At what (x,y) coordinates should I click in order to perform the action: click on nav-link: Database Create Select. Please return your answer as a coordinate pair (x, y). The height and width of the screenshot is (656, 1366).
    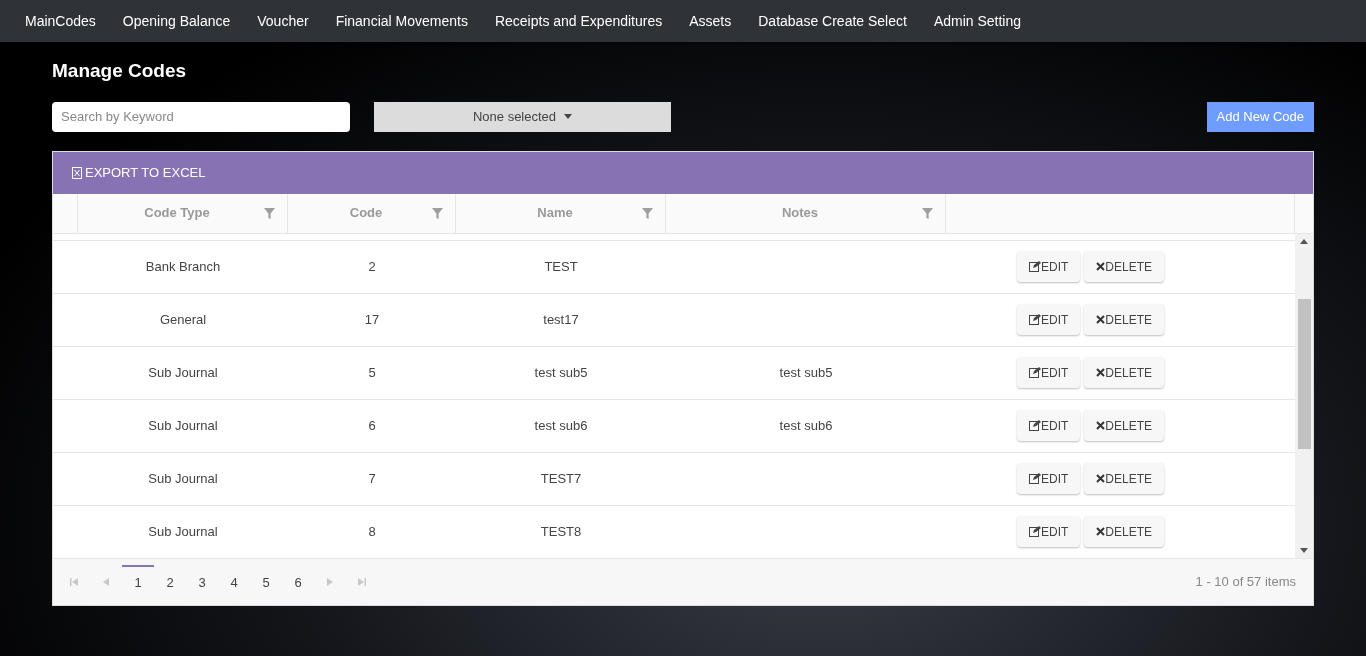
    Looking at the image, I should click on (832, 21).